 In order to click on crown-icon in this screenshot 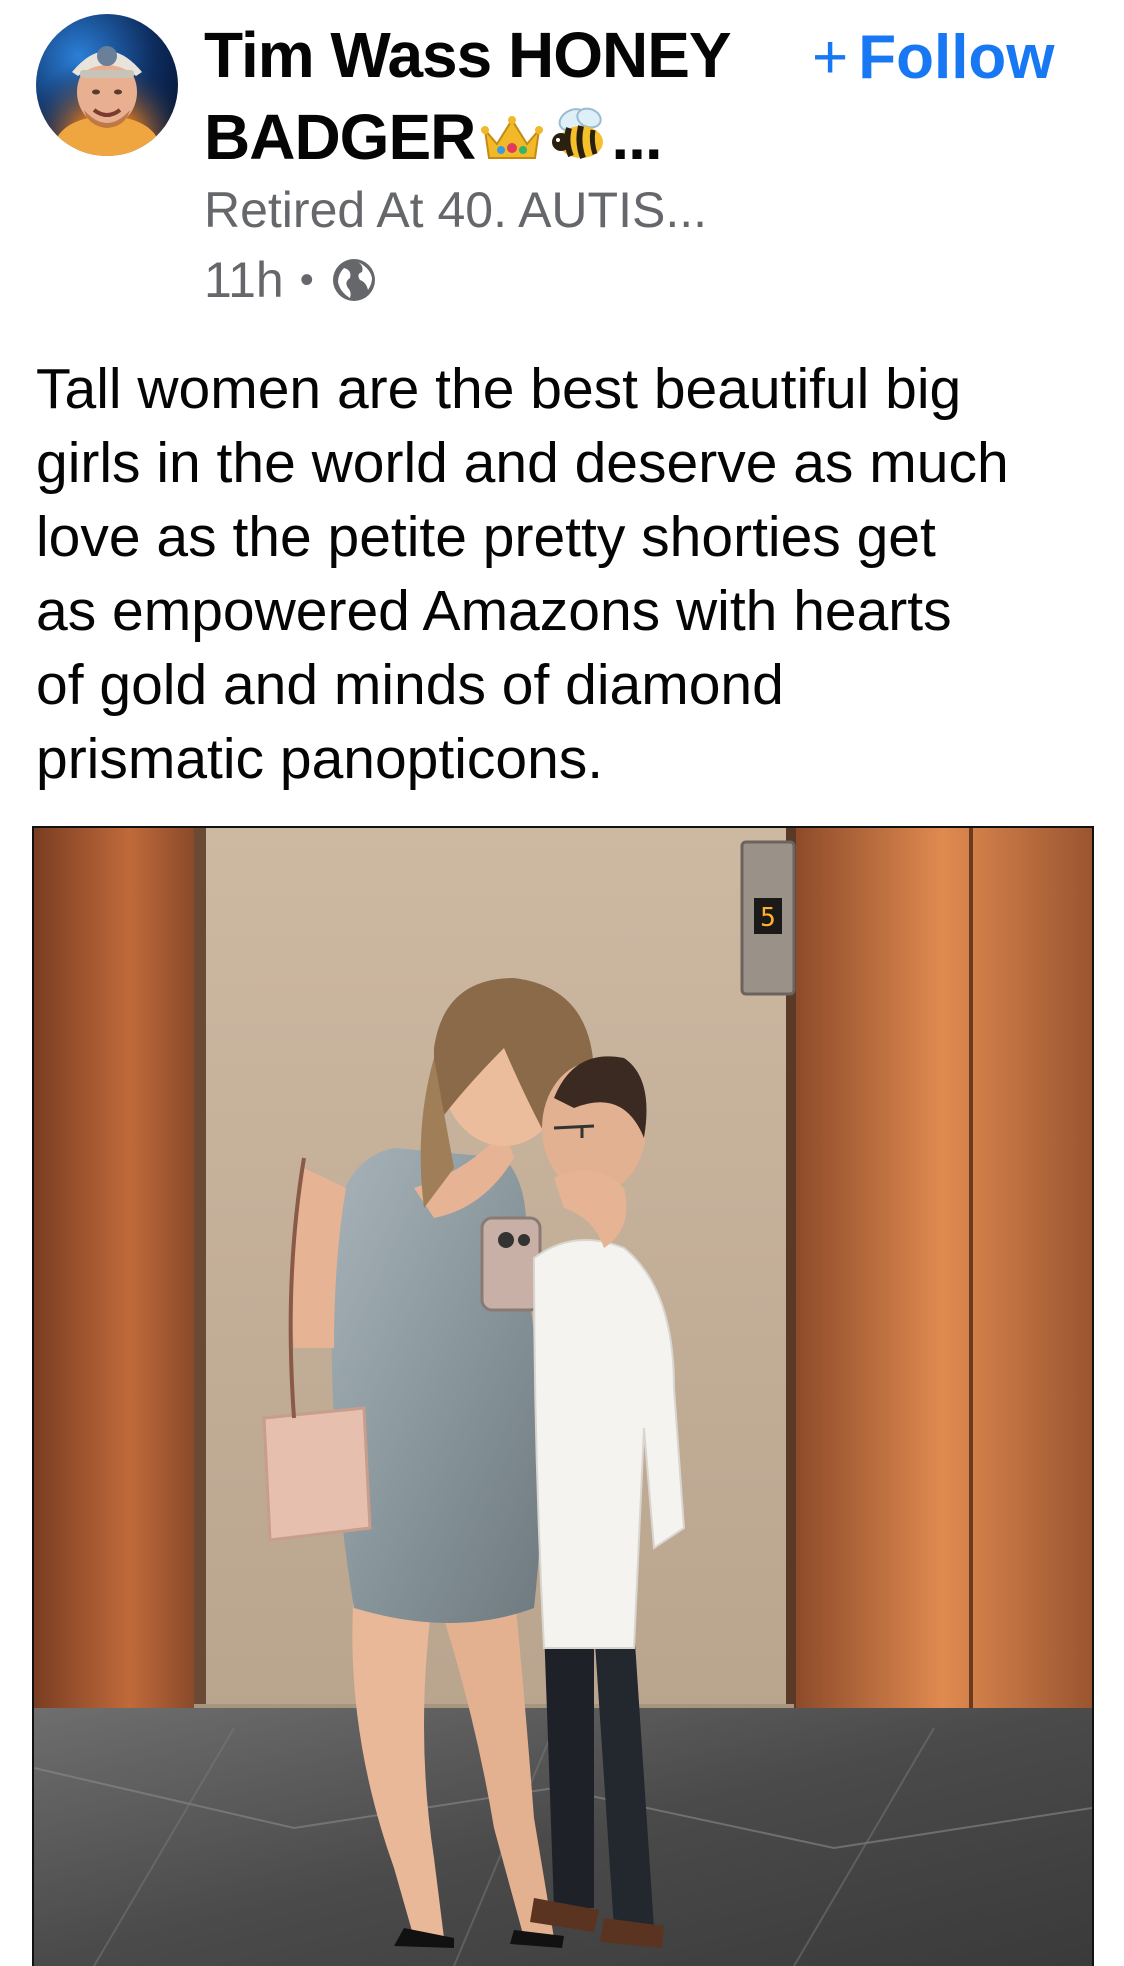, I will do `click(512, 142)`.